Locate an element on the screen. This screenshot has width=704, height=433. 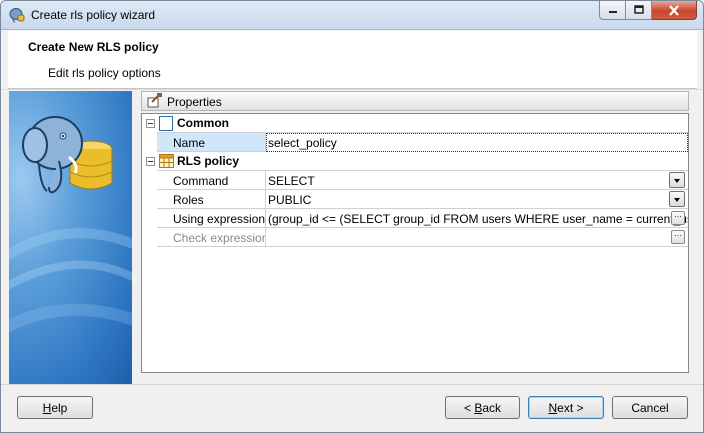
help-button: Help is located at coordinates (55, 407).